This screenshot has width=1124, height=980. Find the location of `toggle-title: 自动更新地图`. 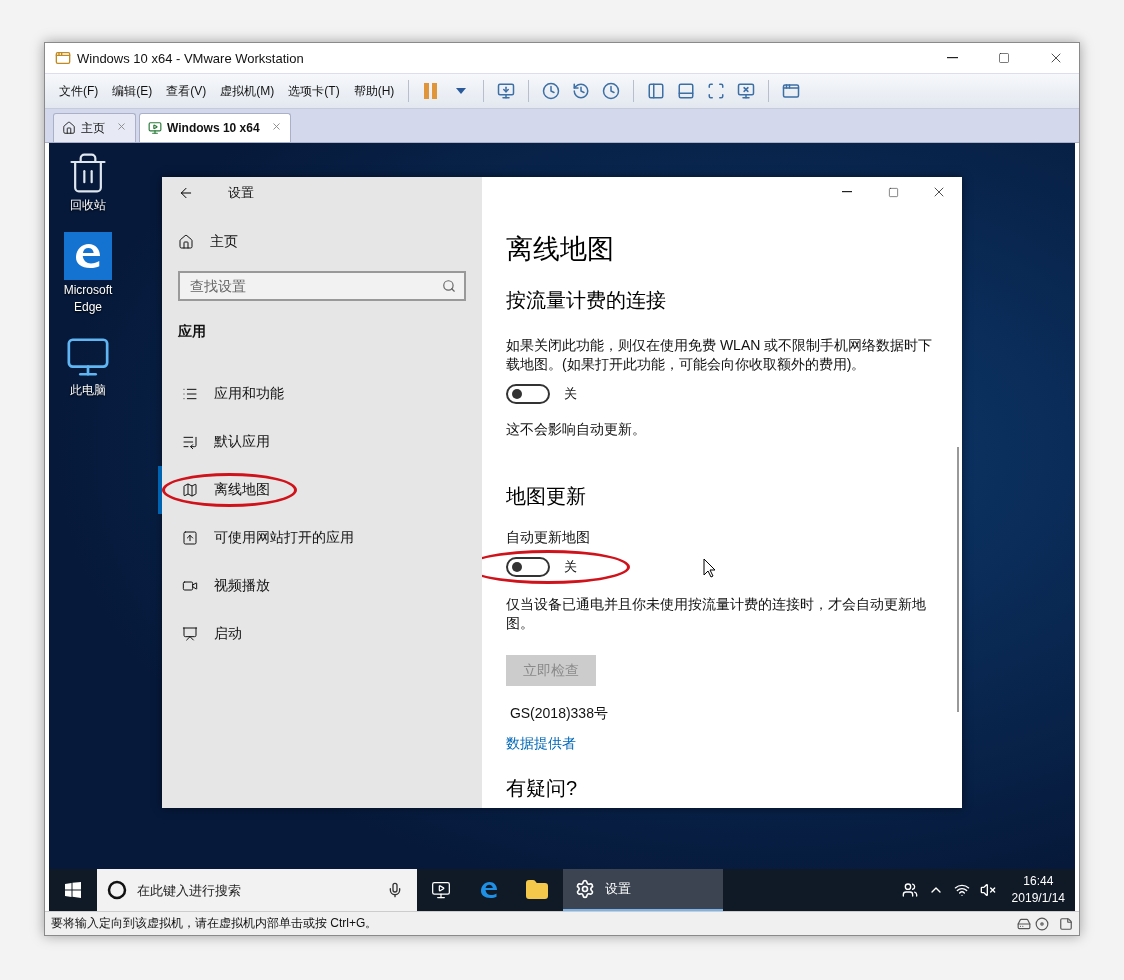

toggle-title: 自动更新地图 is located at coordinates (548, 537).